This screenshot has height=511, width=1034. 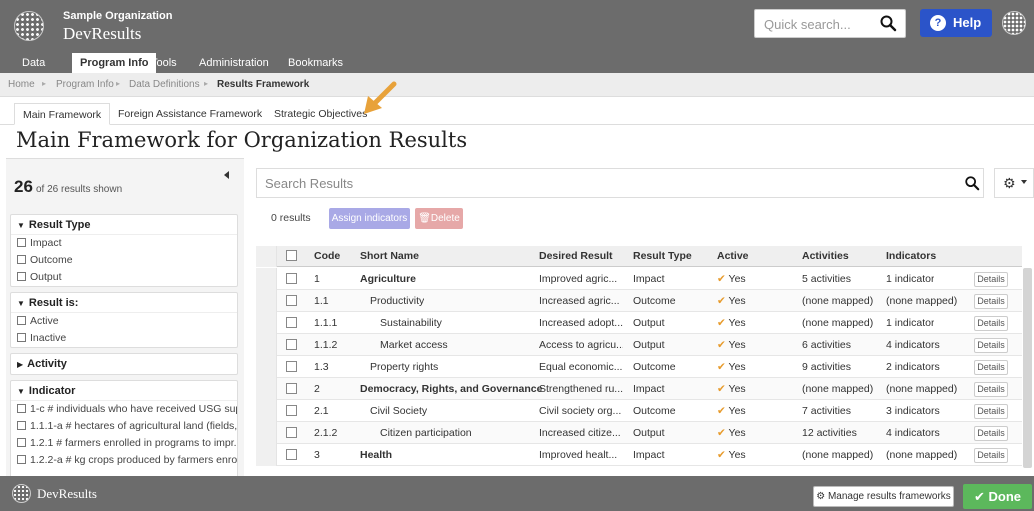 What do you see at coordinates (29, 26) in the screenshot?
I see `devresults-logo-icon` at bounding box center [29, 26].